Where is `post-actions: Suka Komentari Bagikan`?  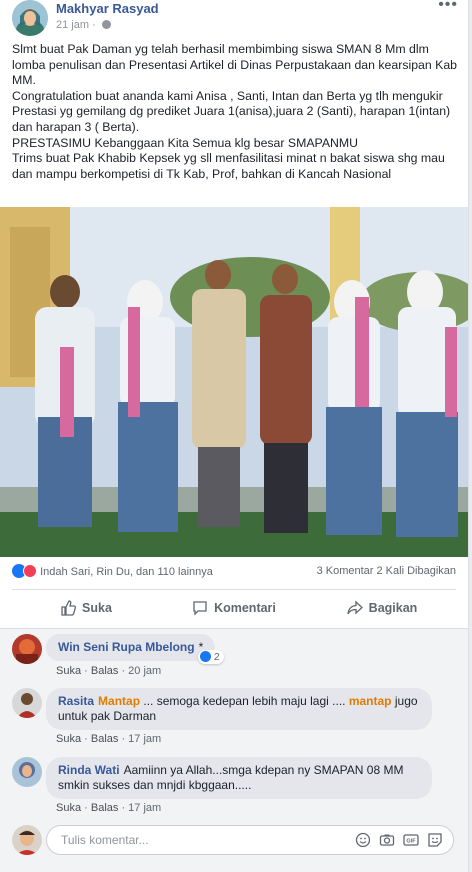 post-actions: Suka Komentari Bagikan is located at coordinates (234, 608).